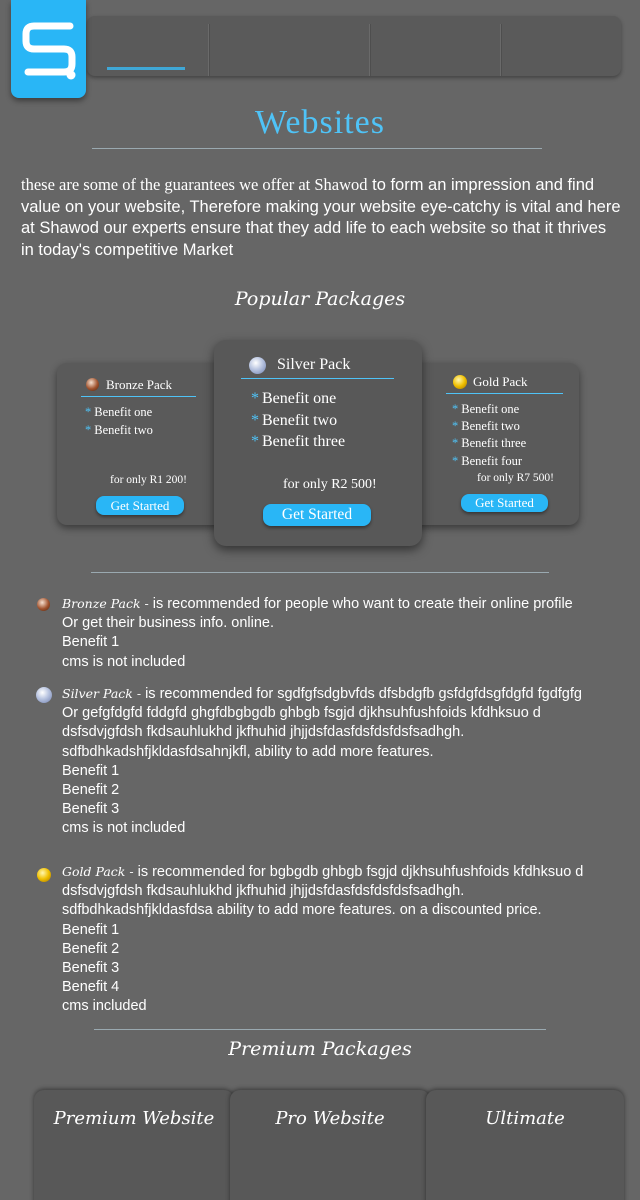  What do you see at coordinates (320, 1049) in the screenshot?
I see `premium-packages-heading: Premium Packages` at bounding box center [320, 1049].